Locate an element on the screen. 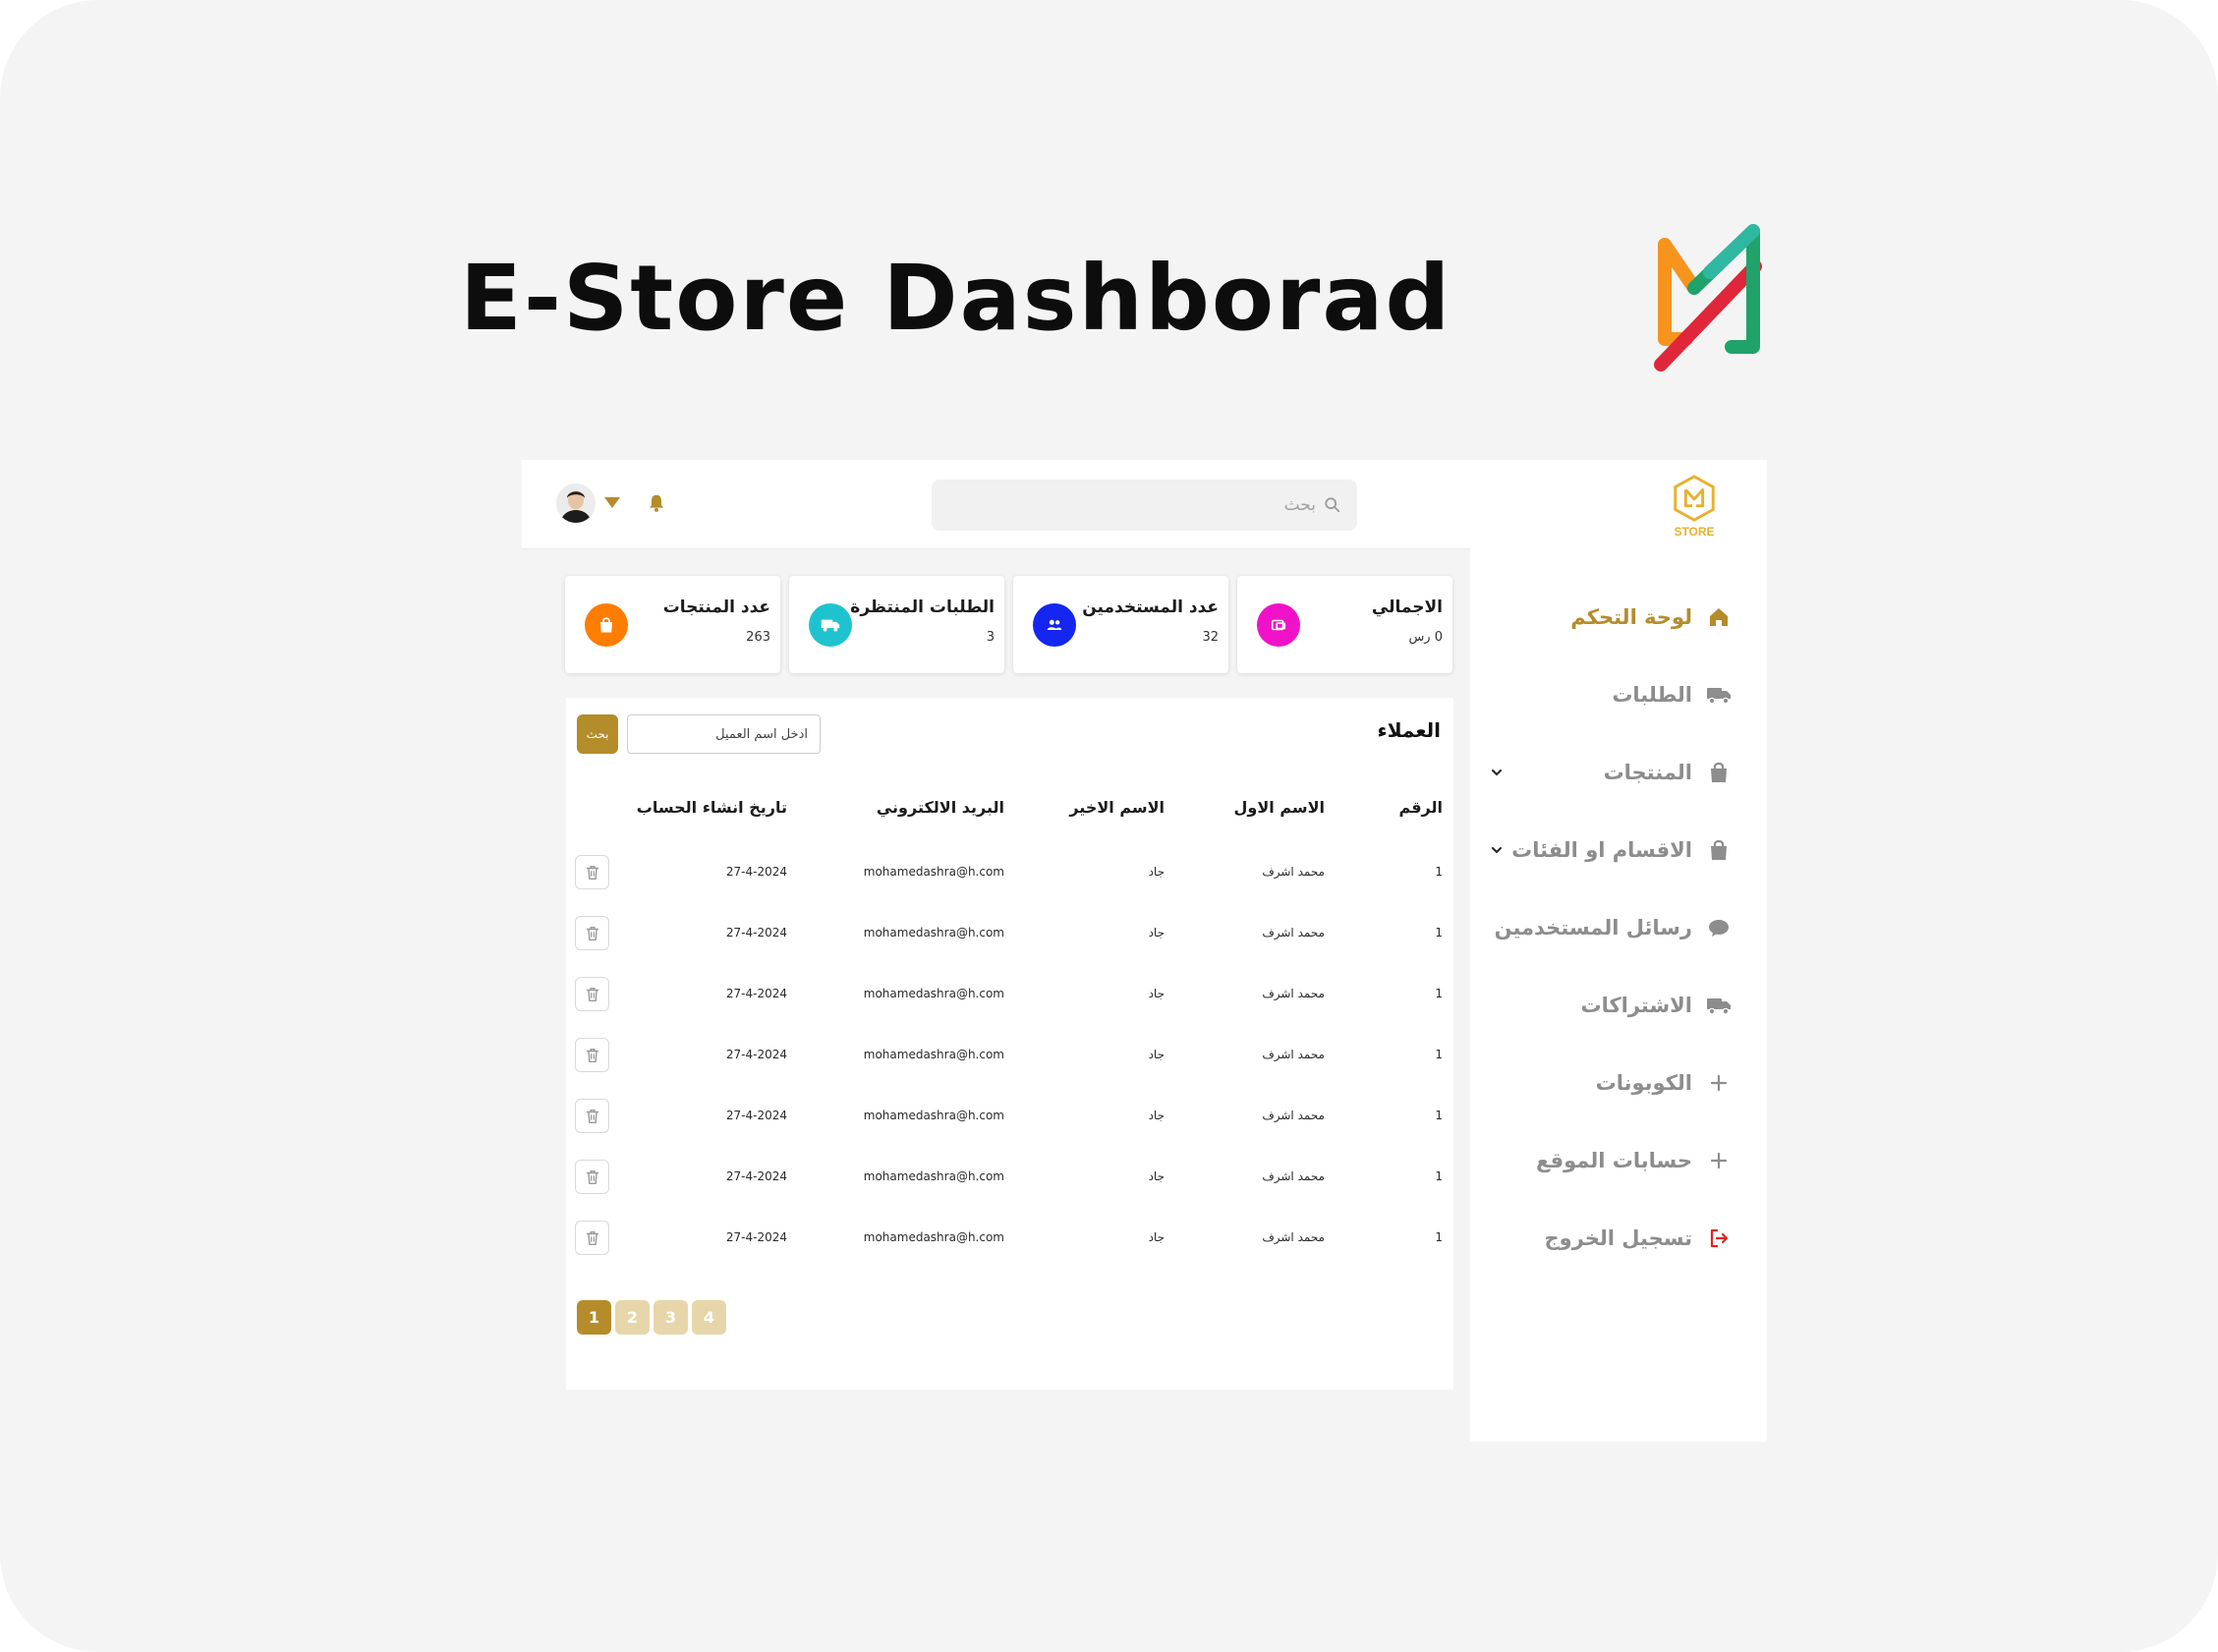  stat-card-pending-orders: الطلبات المنتظرة 3 is located at coordinates (896, 624).